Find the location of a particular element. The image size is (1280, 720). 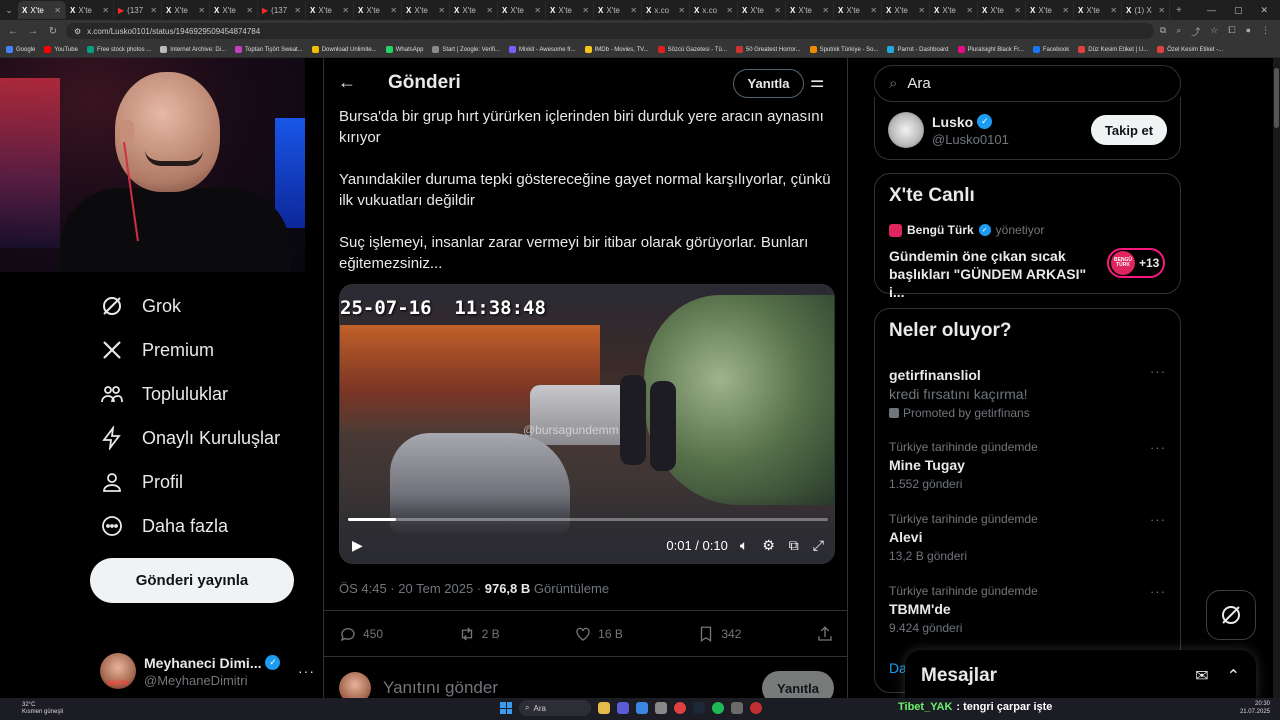

fullscreen-icon: ⤢ is located at coordinates (818, 545).